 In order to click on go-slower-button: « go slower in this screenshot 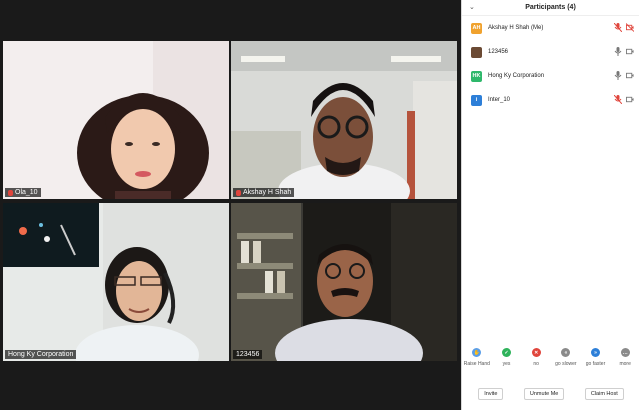, I will do `click(566, 363)`.